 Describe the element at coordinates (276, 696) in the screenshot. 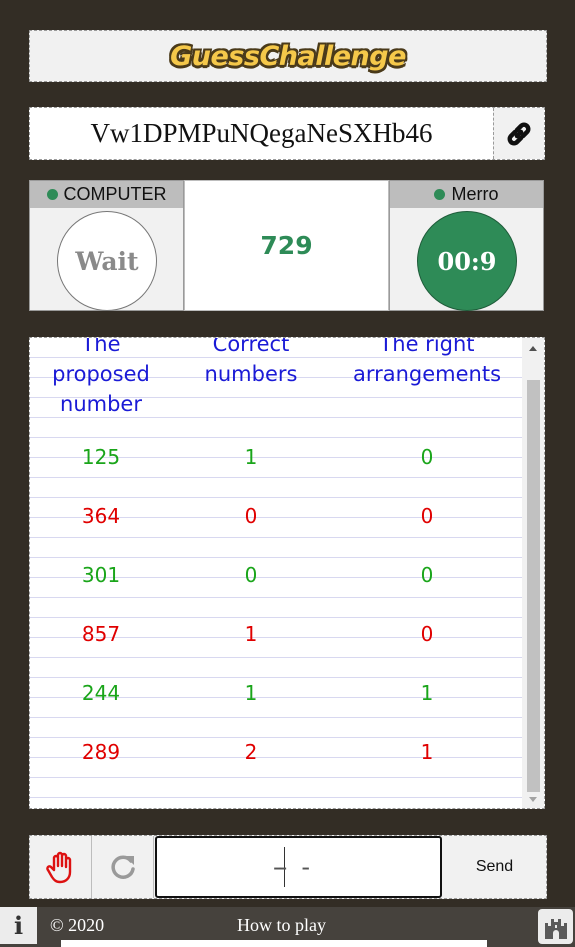

I see `table-row: 244 1 1` at that location.